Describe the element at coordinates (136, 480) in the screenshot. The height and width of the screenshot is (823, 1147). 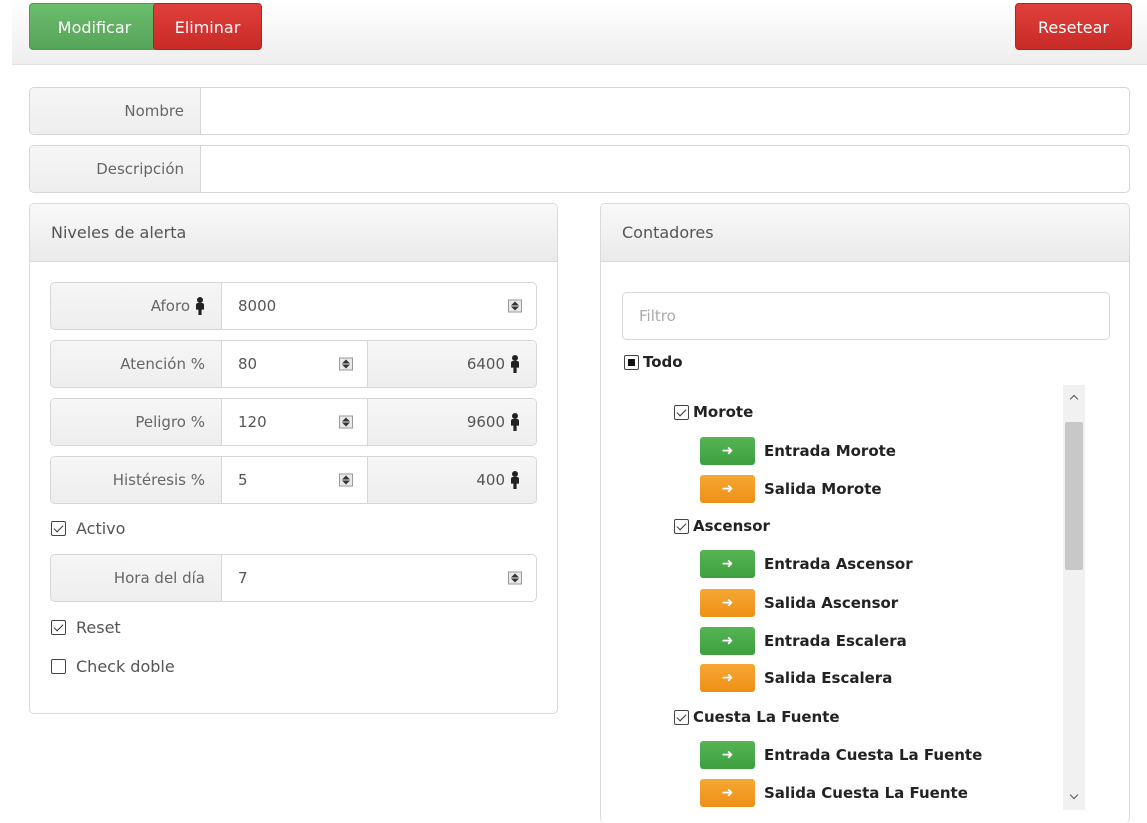
I see `hysteresis-label: Histéresis %` at that location.